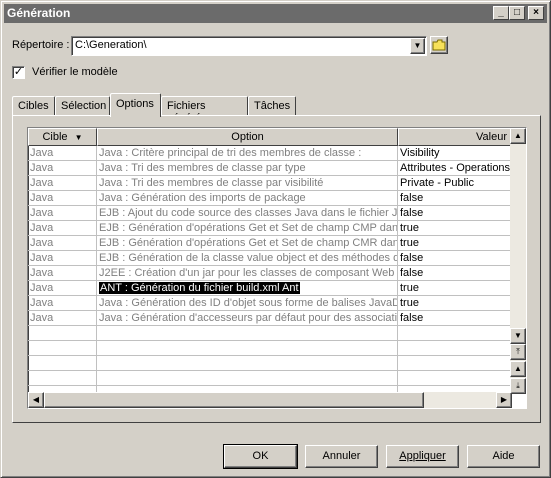 Image resolution: width=551 pixels, height=478 pixels. Describe the element at coordinates (260, 456) in the screenshot. I see `ok-button: OK` at that location.